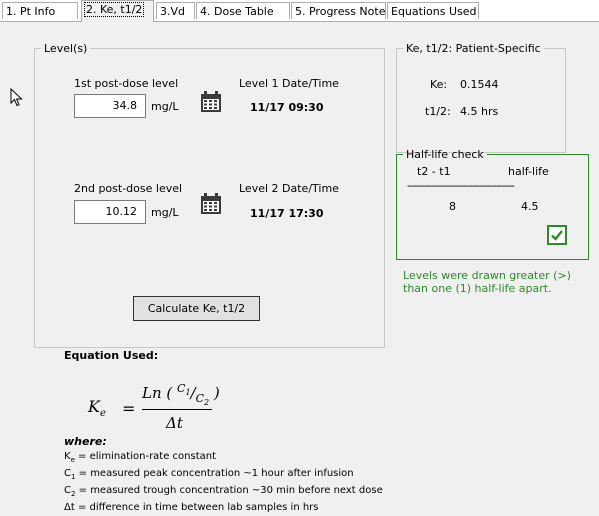 The height and width of the screenshot is (516, 599). What do you see at coordinates (111, 355) in the screenshot?
I see `equation-heading: Equation Used:` at bounding box center [111, 355].